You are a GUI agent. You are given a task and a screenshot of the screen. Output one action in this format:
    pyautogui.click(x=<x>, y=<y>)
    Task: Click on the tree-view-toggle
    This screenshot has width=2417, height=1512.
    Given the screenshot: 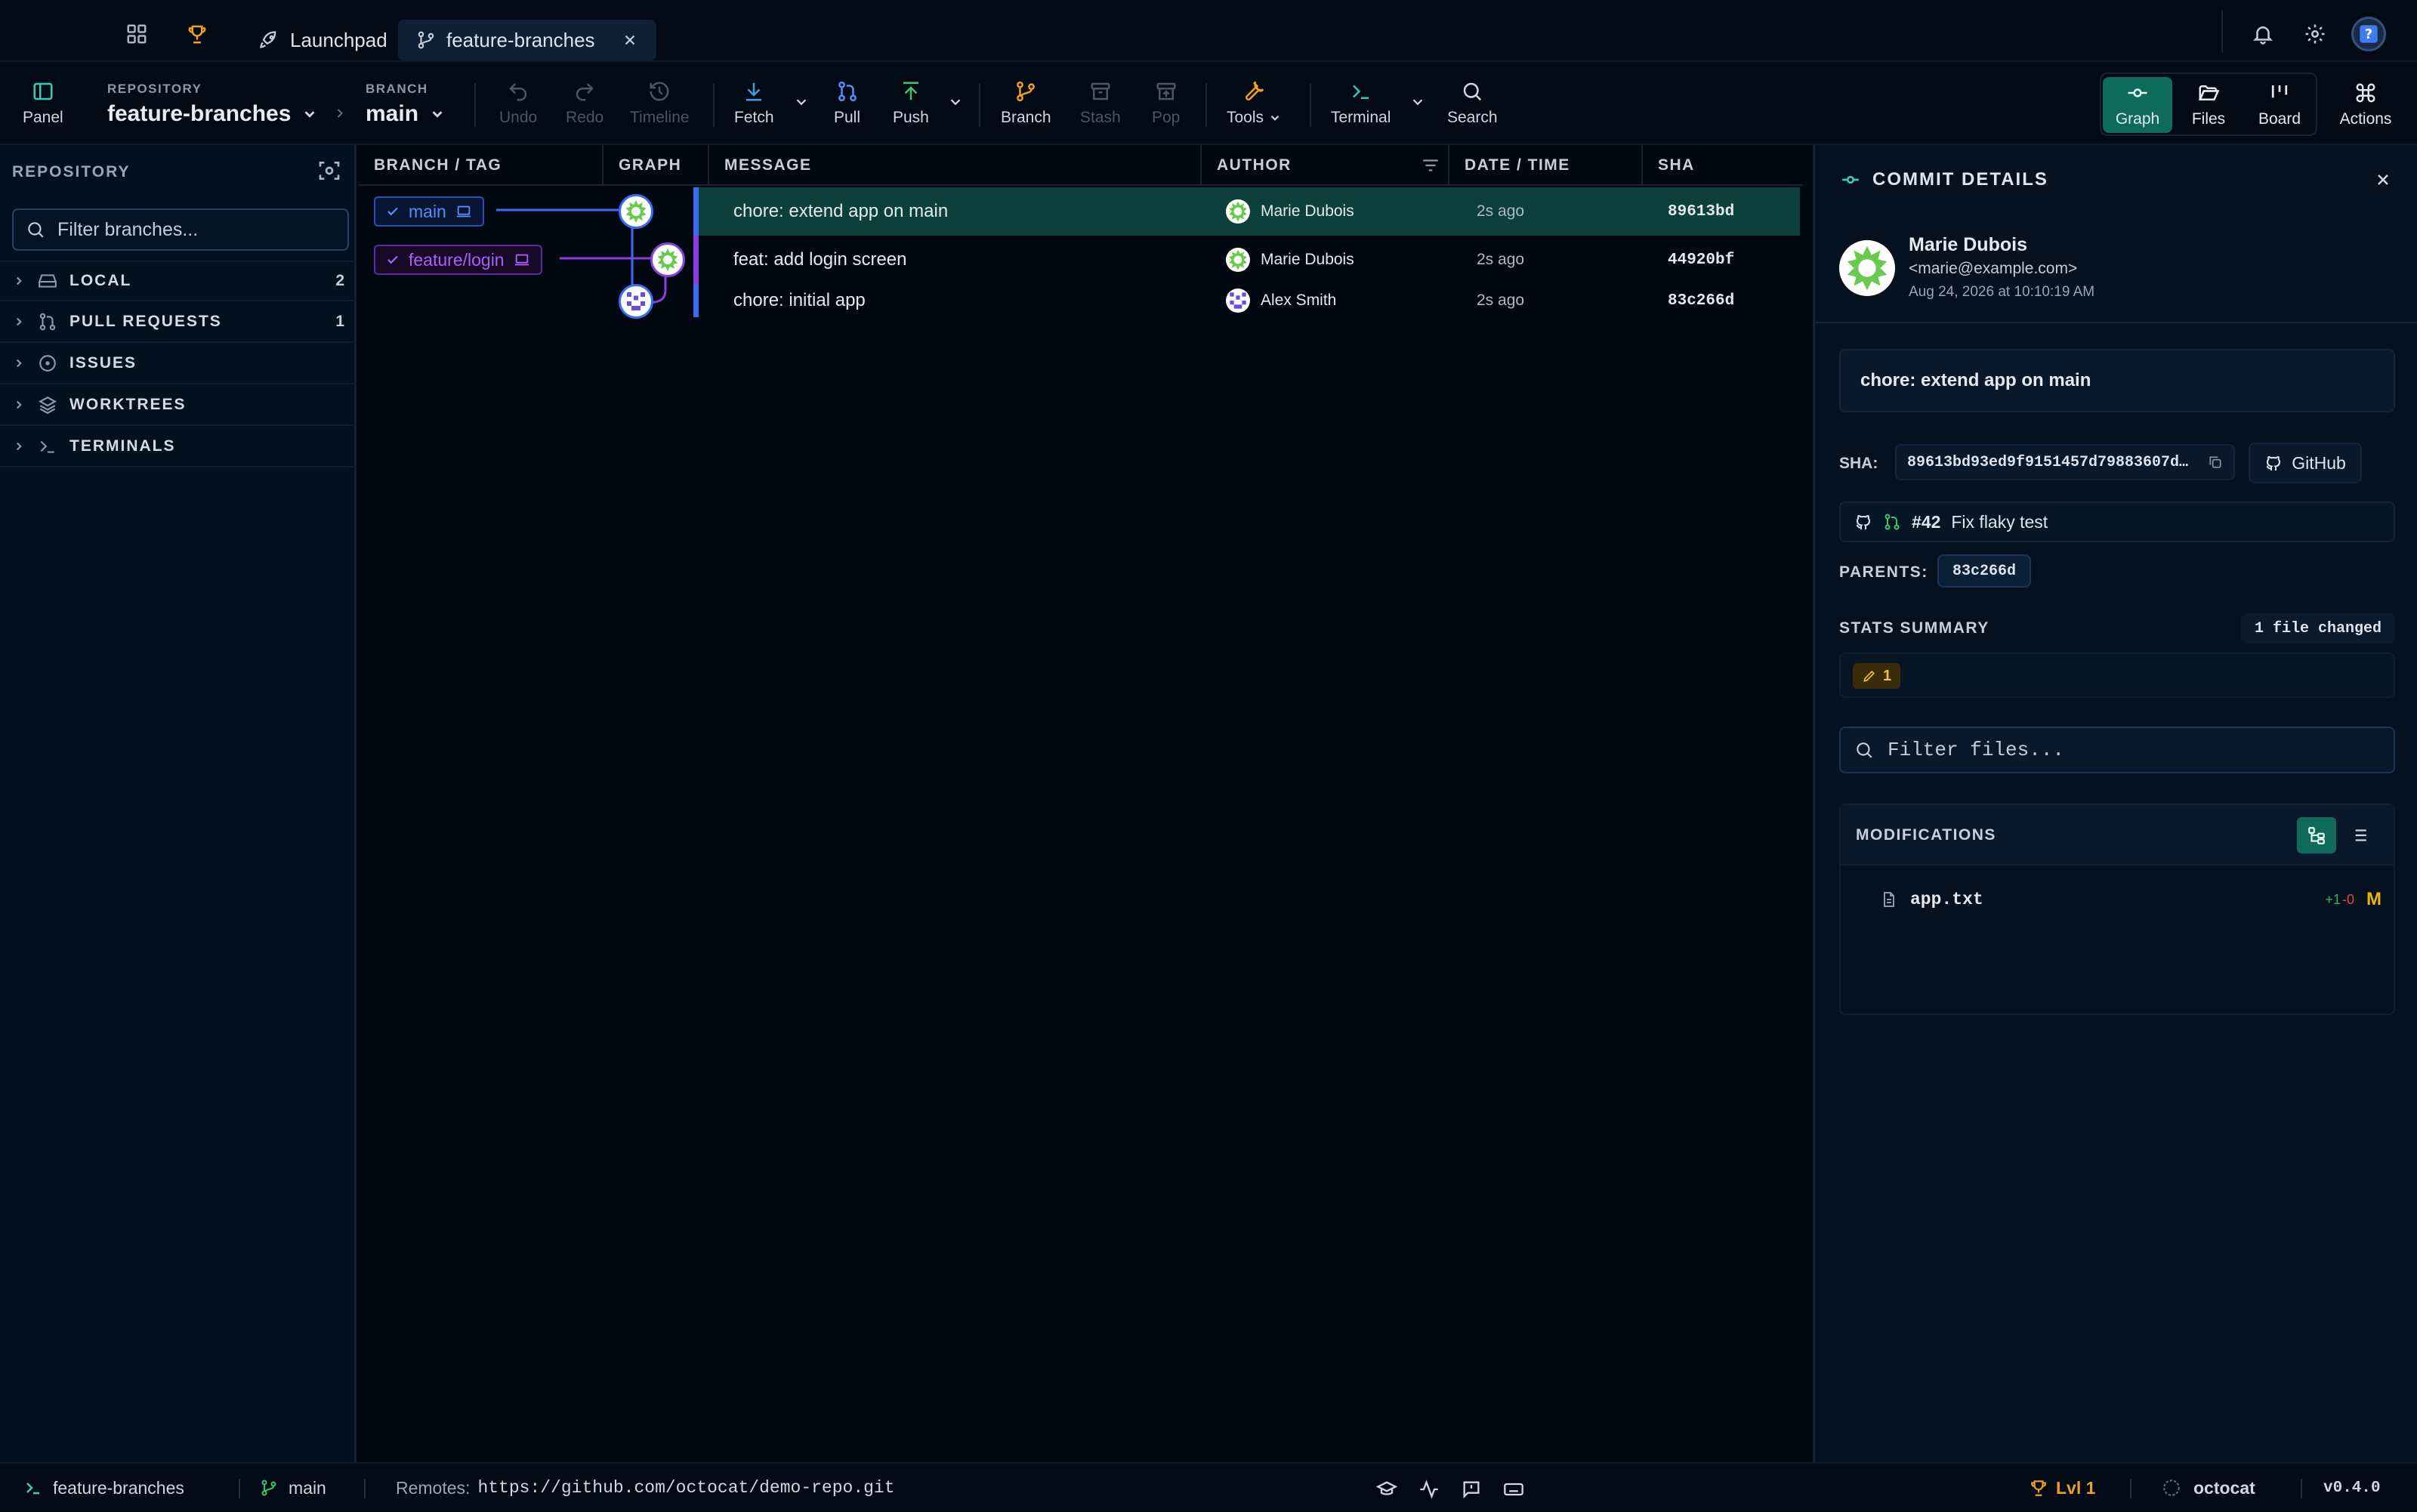 What is the action you would take?
    pyautogui.click(x=2316, y=835)
    